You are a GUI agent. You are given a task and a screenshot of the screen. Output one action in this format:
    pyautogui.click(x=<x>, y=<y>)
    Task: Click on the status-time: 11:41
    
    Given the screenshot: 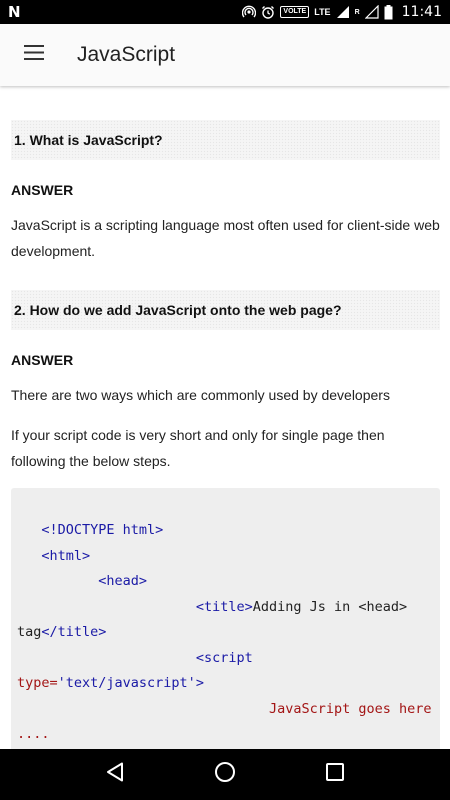 What is the action you would take?
    pyautogui.click(x=421, y=12)
    